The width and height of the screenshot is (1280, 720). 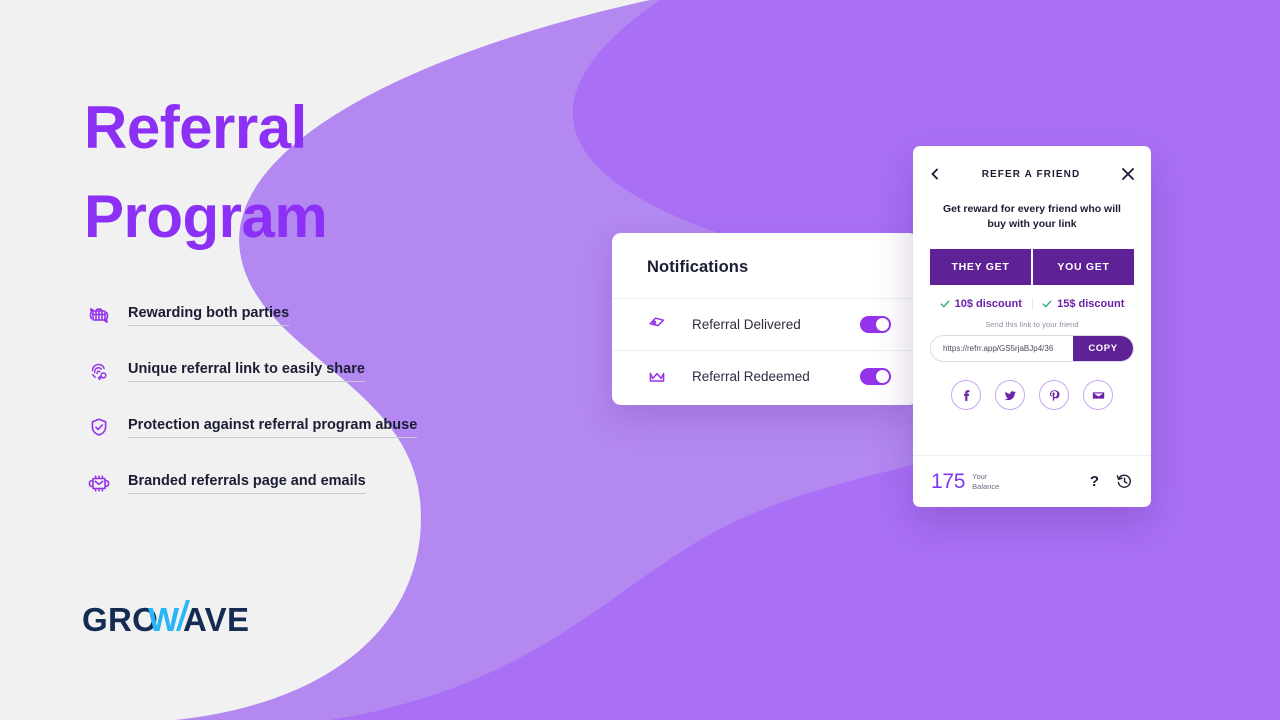 I want to click on reward-they-get: 10$ discount, so click(x=981, y=304).